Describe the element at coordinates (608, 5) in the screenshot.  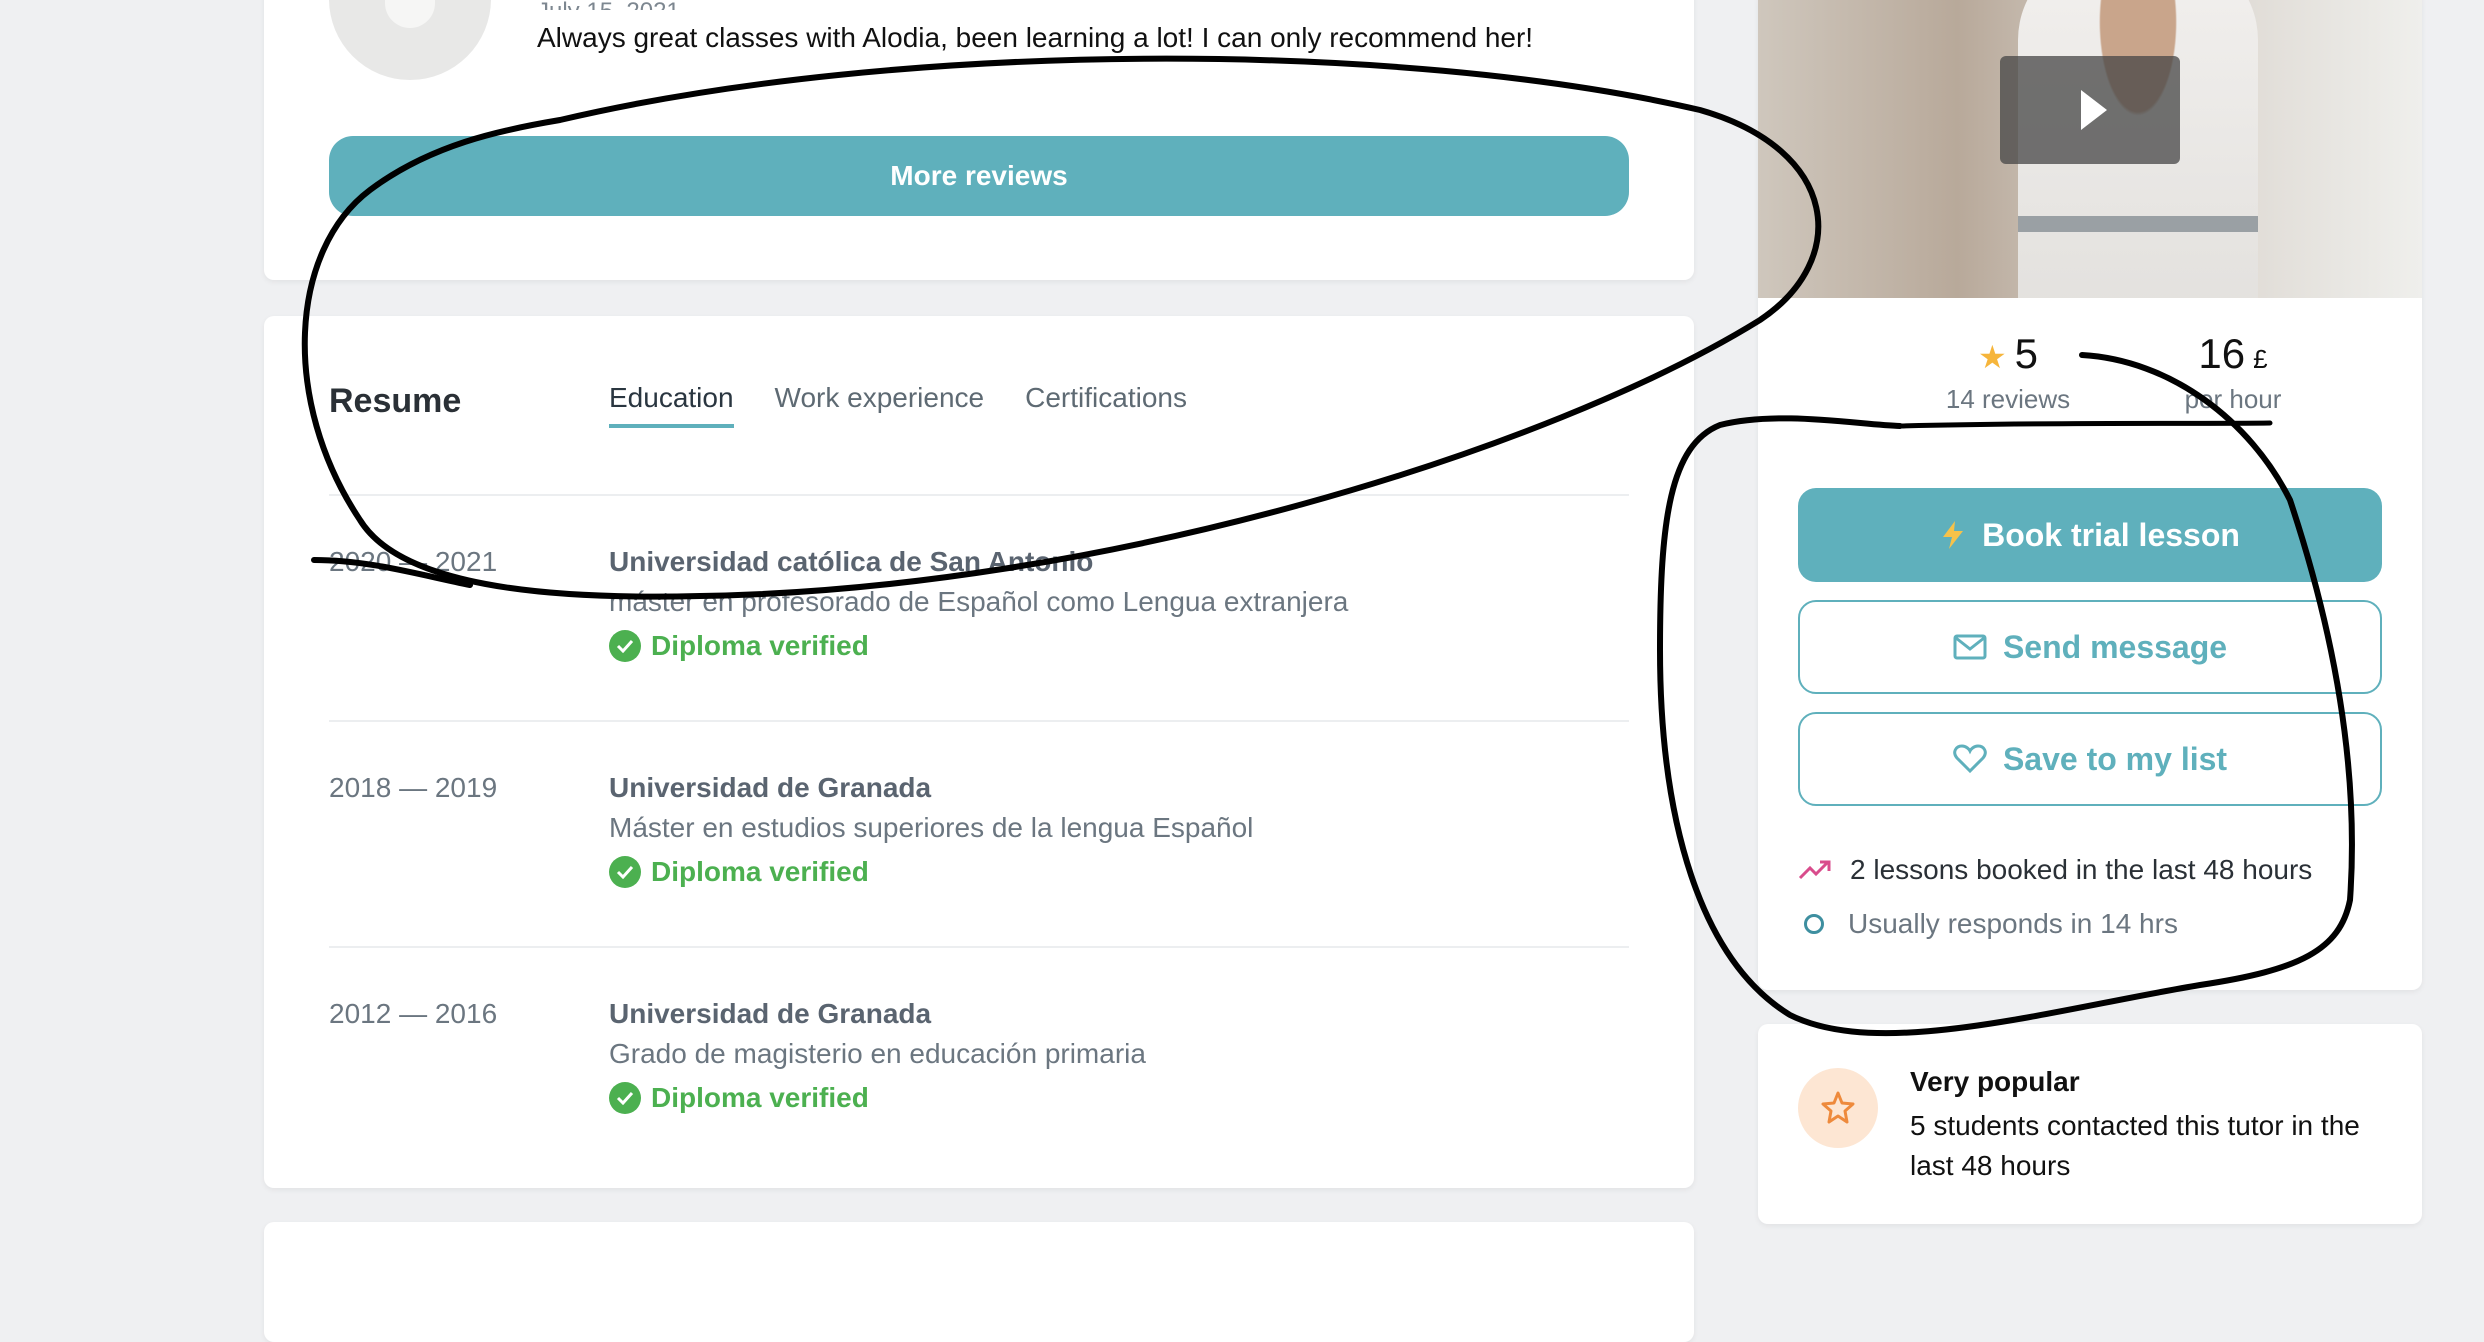
I see `review-date: July 15, 2021` at that location.